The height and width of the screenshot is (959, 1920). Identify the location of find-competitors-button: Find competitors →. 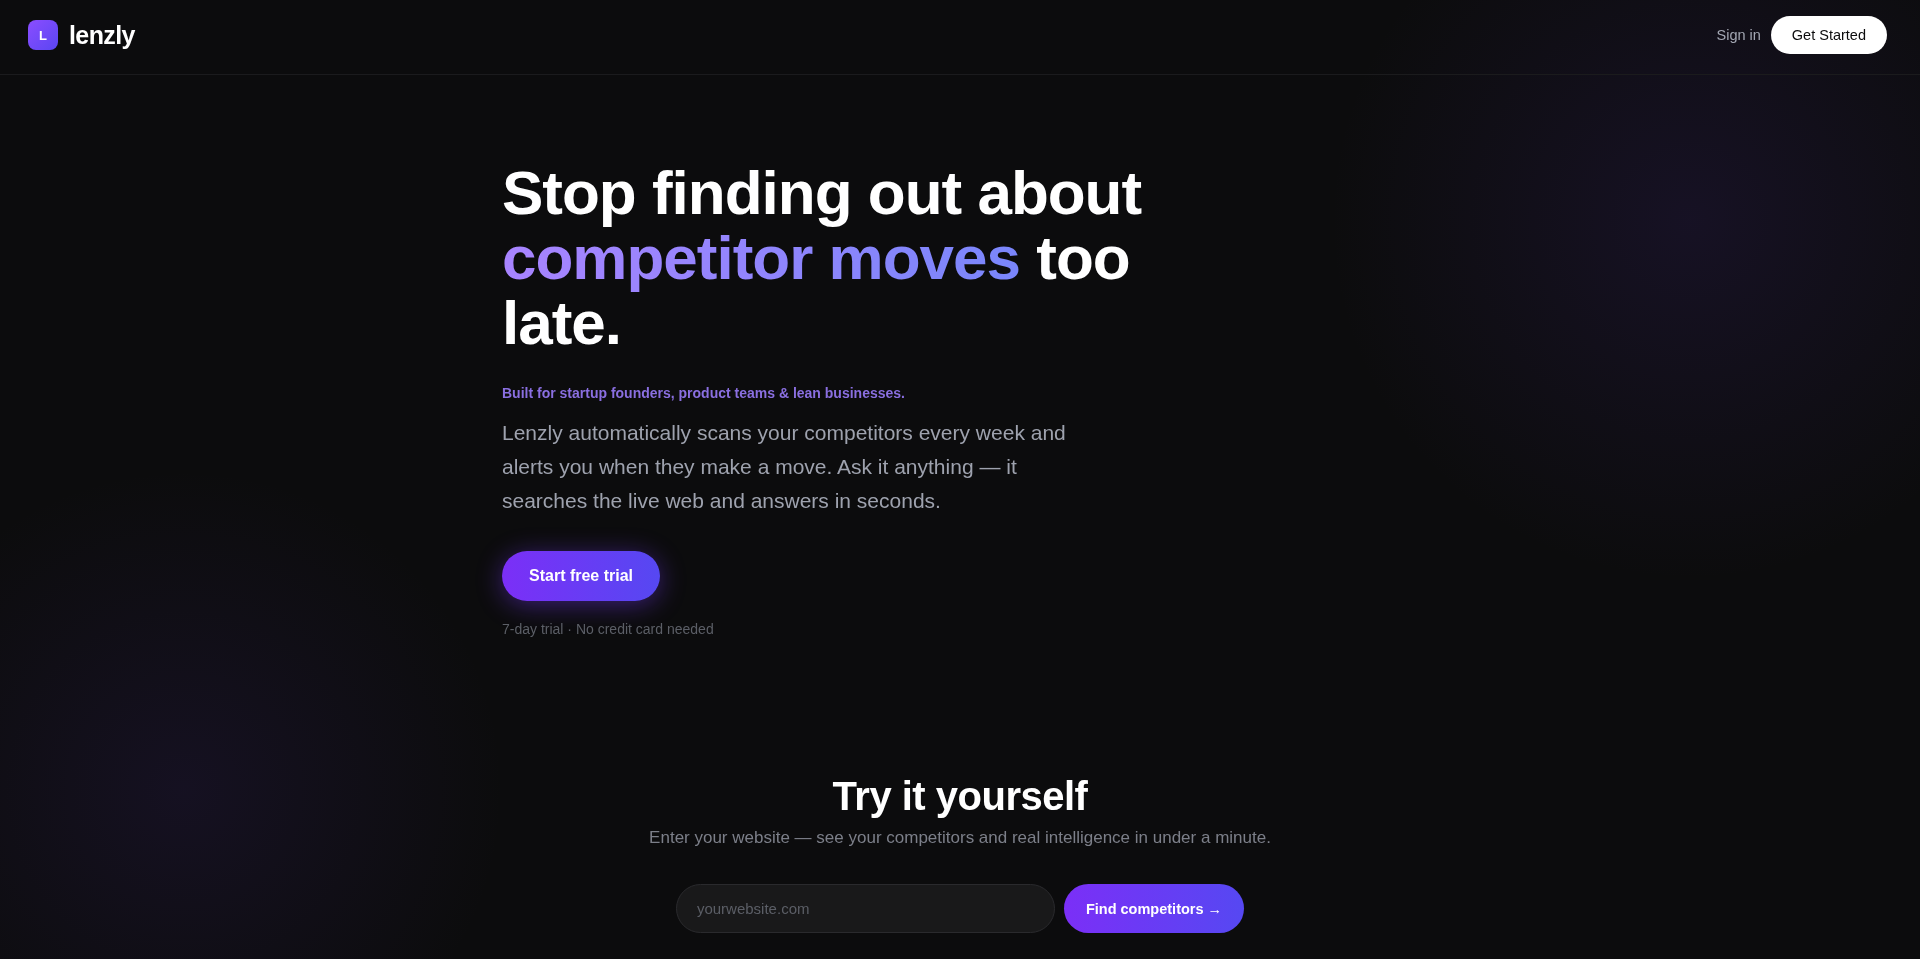
(1154, 908).